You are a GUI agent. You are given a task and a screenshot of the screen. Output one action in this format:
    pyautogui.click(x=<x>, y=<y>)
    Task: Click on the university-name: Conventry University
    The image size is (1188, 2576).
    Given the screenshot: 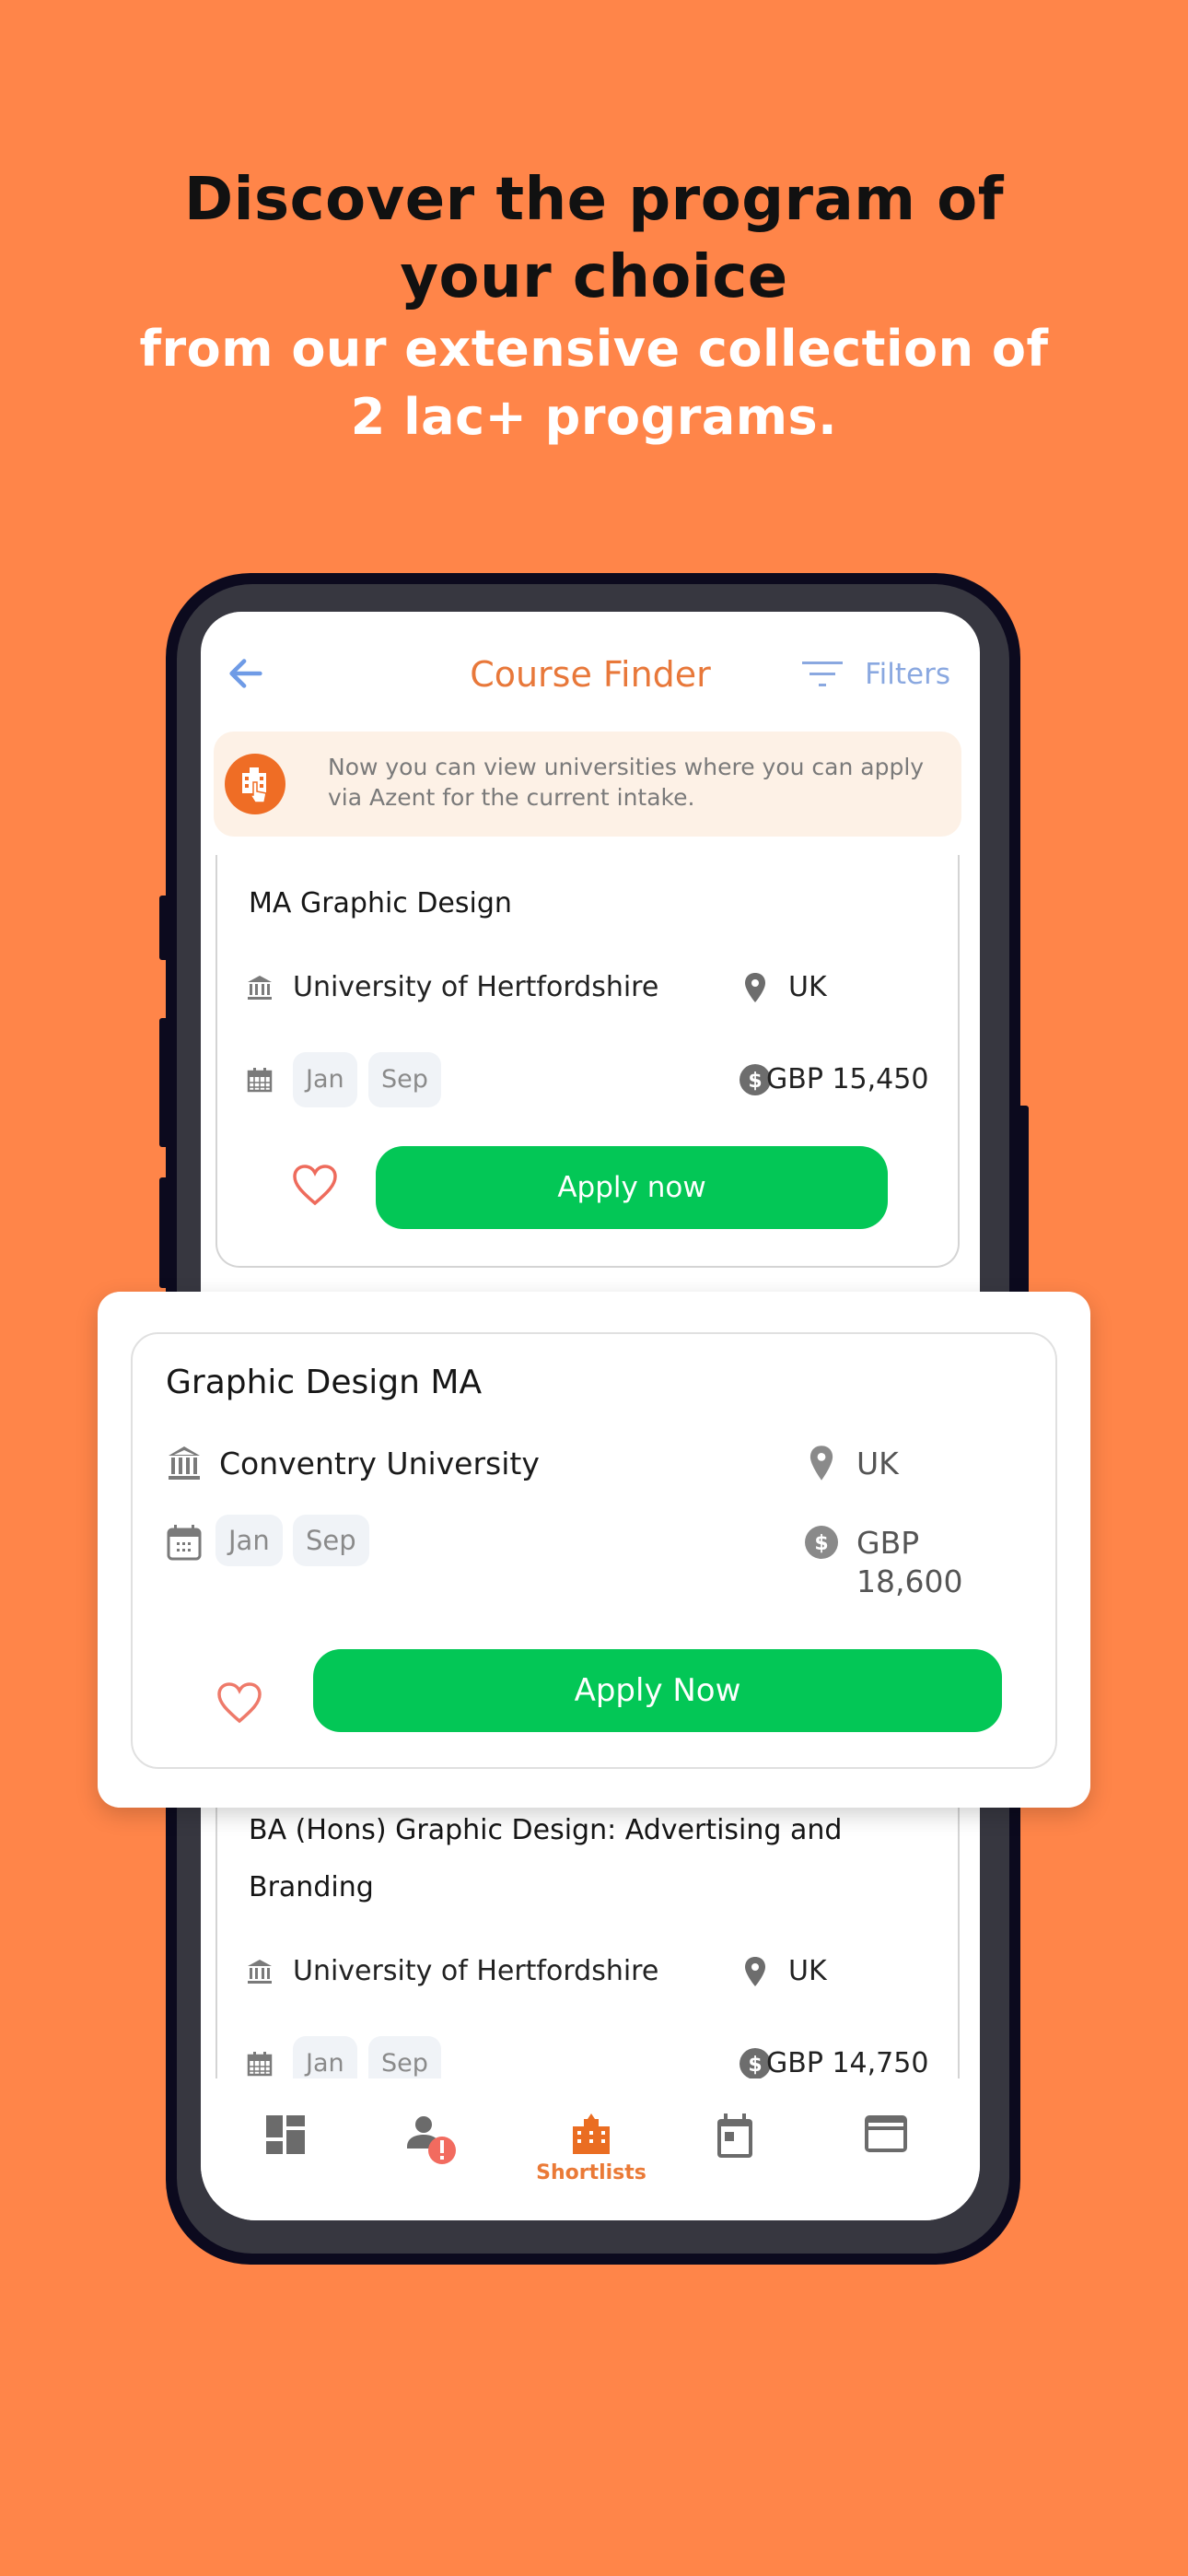 What is the action you would take?
    pyautogui.click(x=379, y=1463)
    